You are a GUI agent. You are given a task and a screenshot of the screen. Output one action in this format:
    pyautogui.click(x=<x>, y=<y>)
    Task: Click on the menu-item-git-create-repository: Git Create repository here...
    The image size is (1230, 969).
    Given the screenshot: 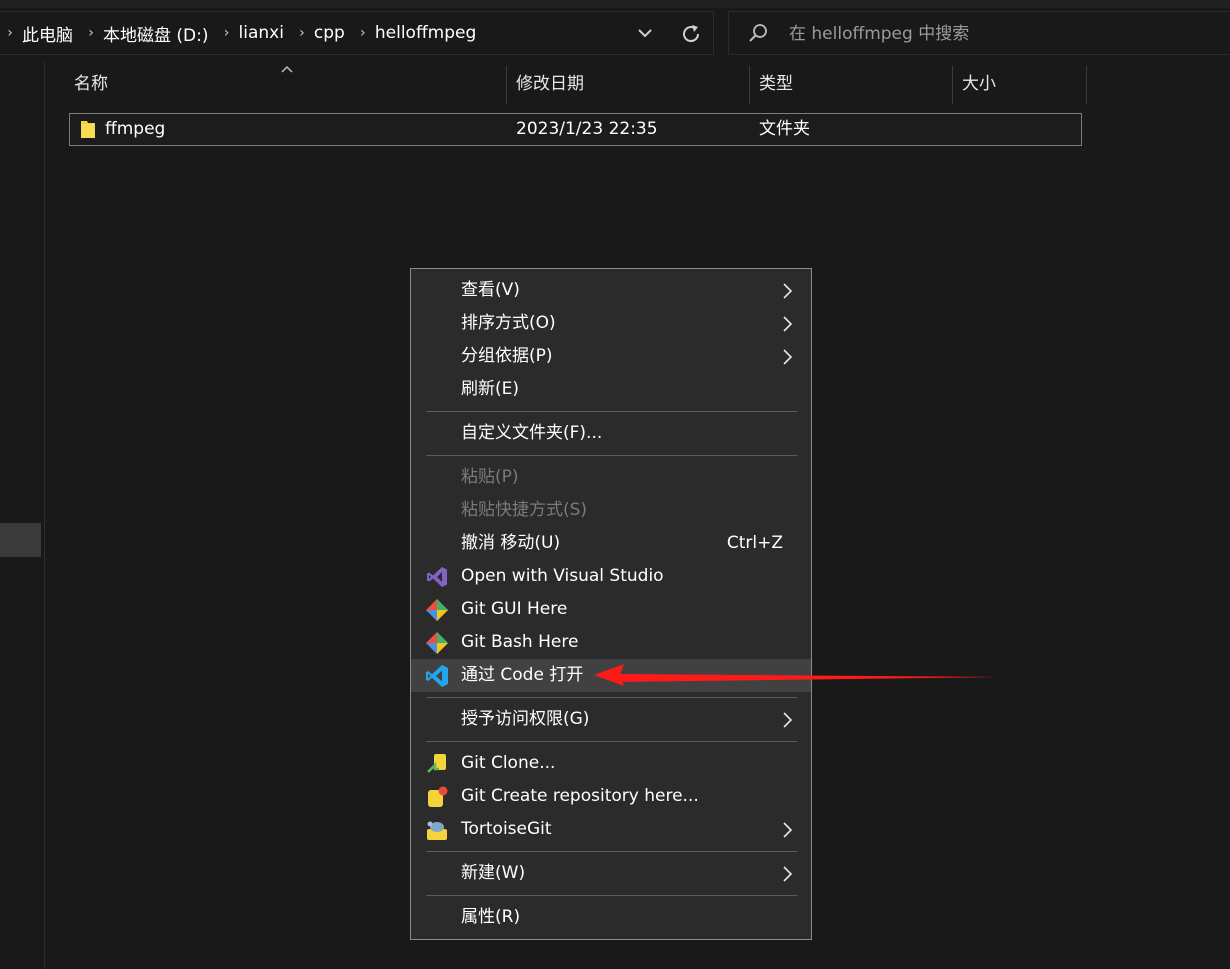 What is the action you would take?
    pyautogui.click(x=611, y=796)
    